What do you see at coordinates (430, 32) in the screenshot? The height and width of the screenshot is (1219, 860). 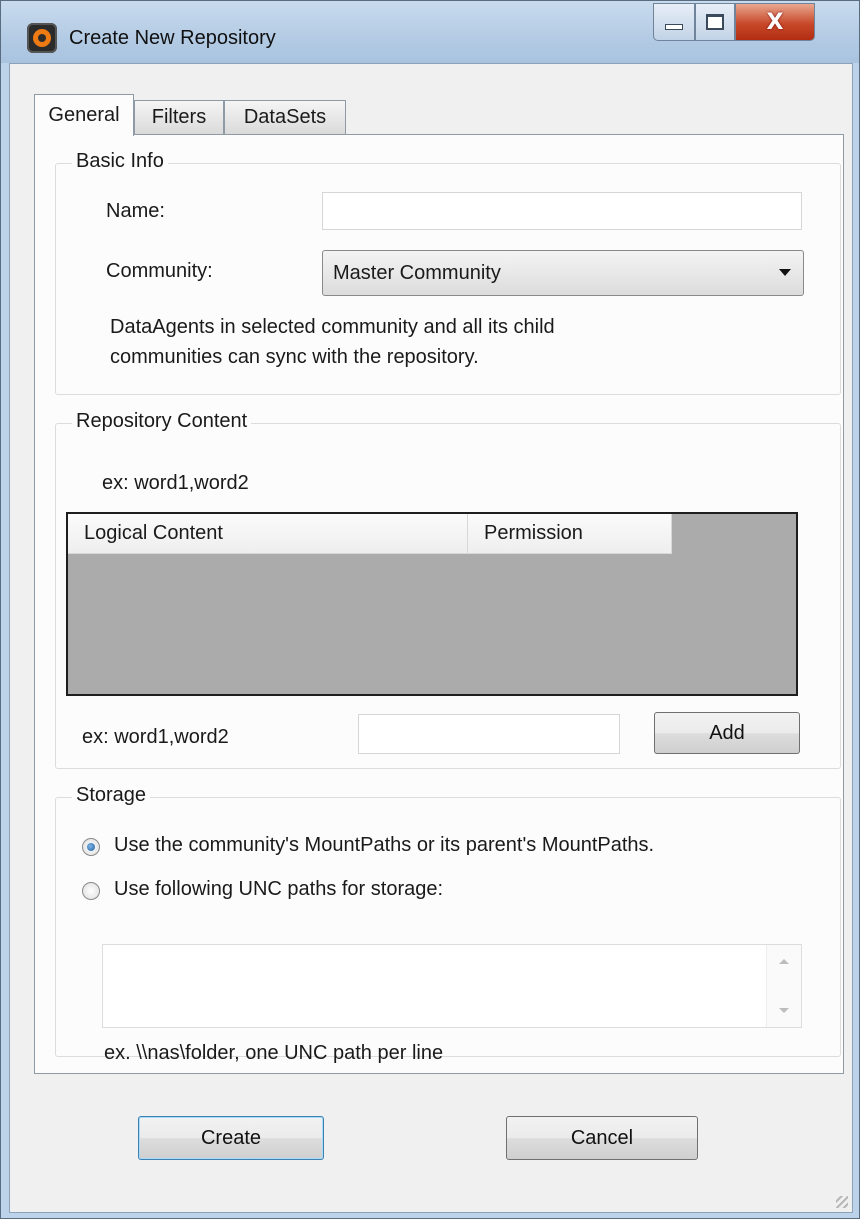 I see `title-bar: Create New Repository X` at bounding box center [430, 32].